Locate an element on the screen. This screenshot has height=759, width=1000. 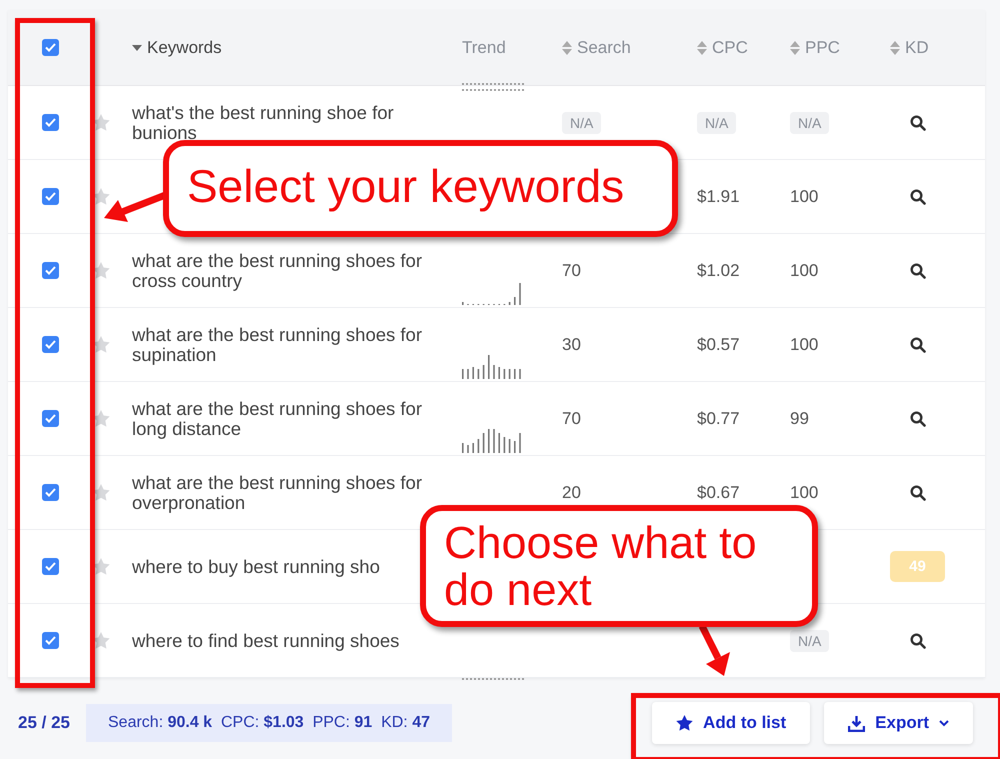
cpc-value: $1.91 is located at coordinates (718, 196).